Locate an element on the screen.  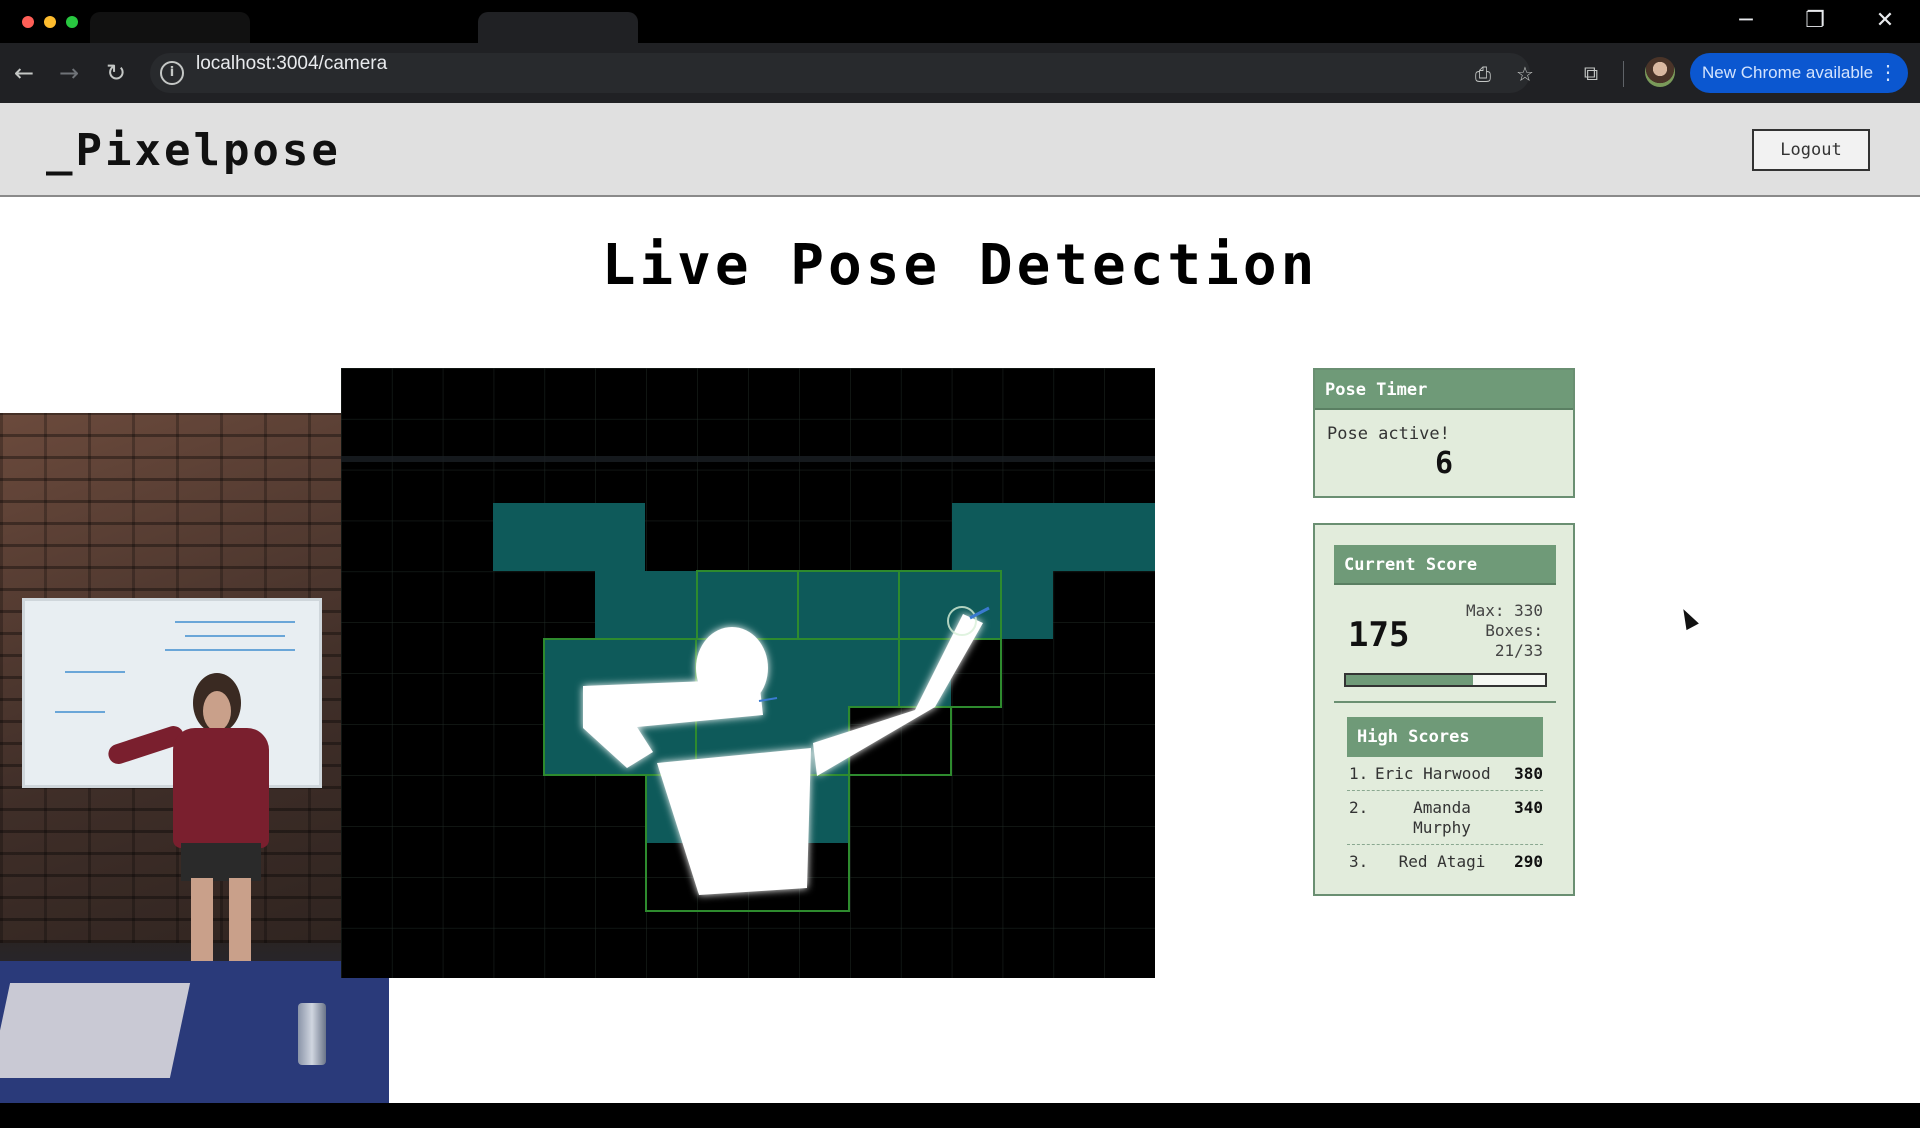
high-score-rank: 2. is located at coordinates (1359, 807).